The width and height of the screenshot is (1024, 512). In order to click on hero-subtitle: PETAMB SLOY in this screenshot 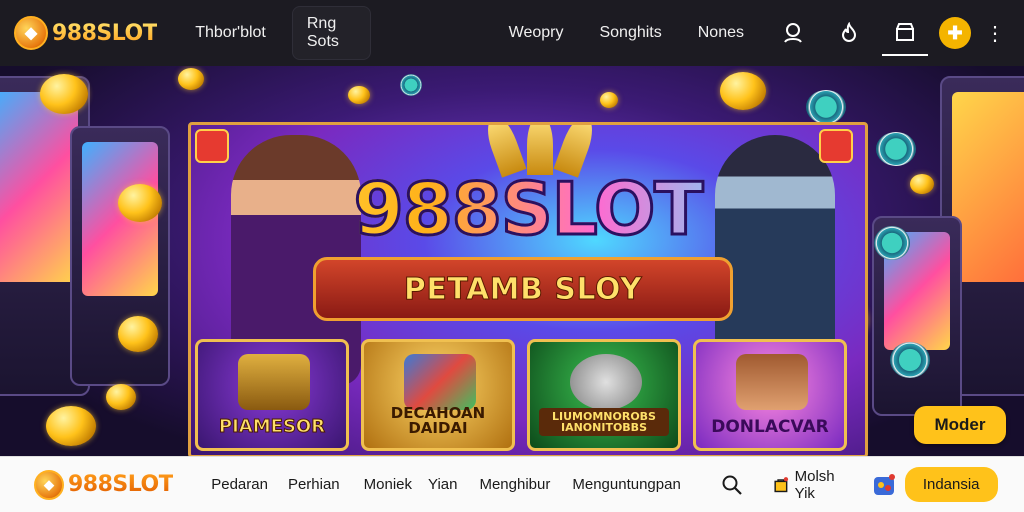, I will do `click(523, 289)`.